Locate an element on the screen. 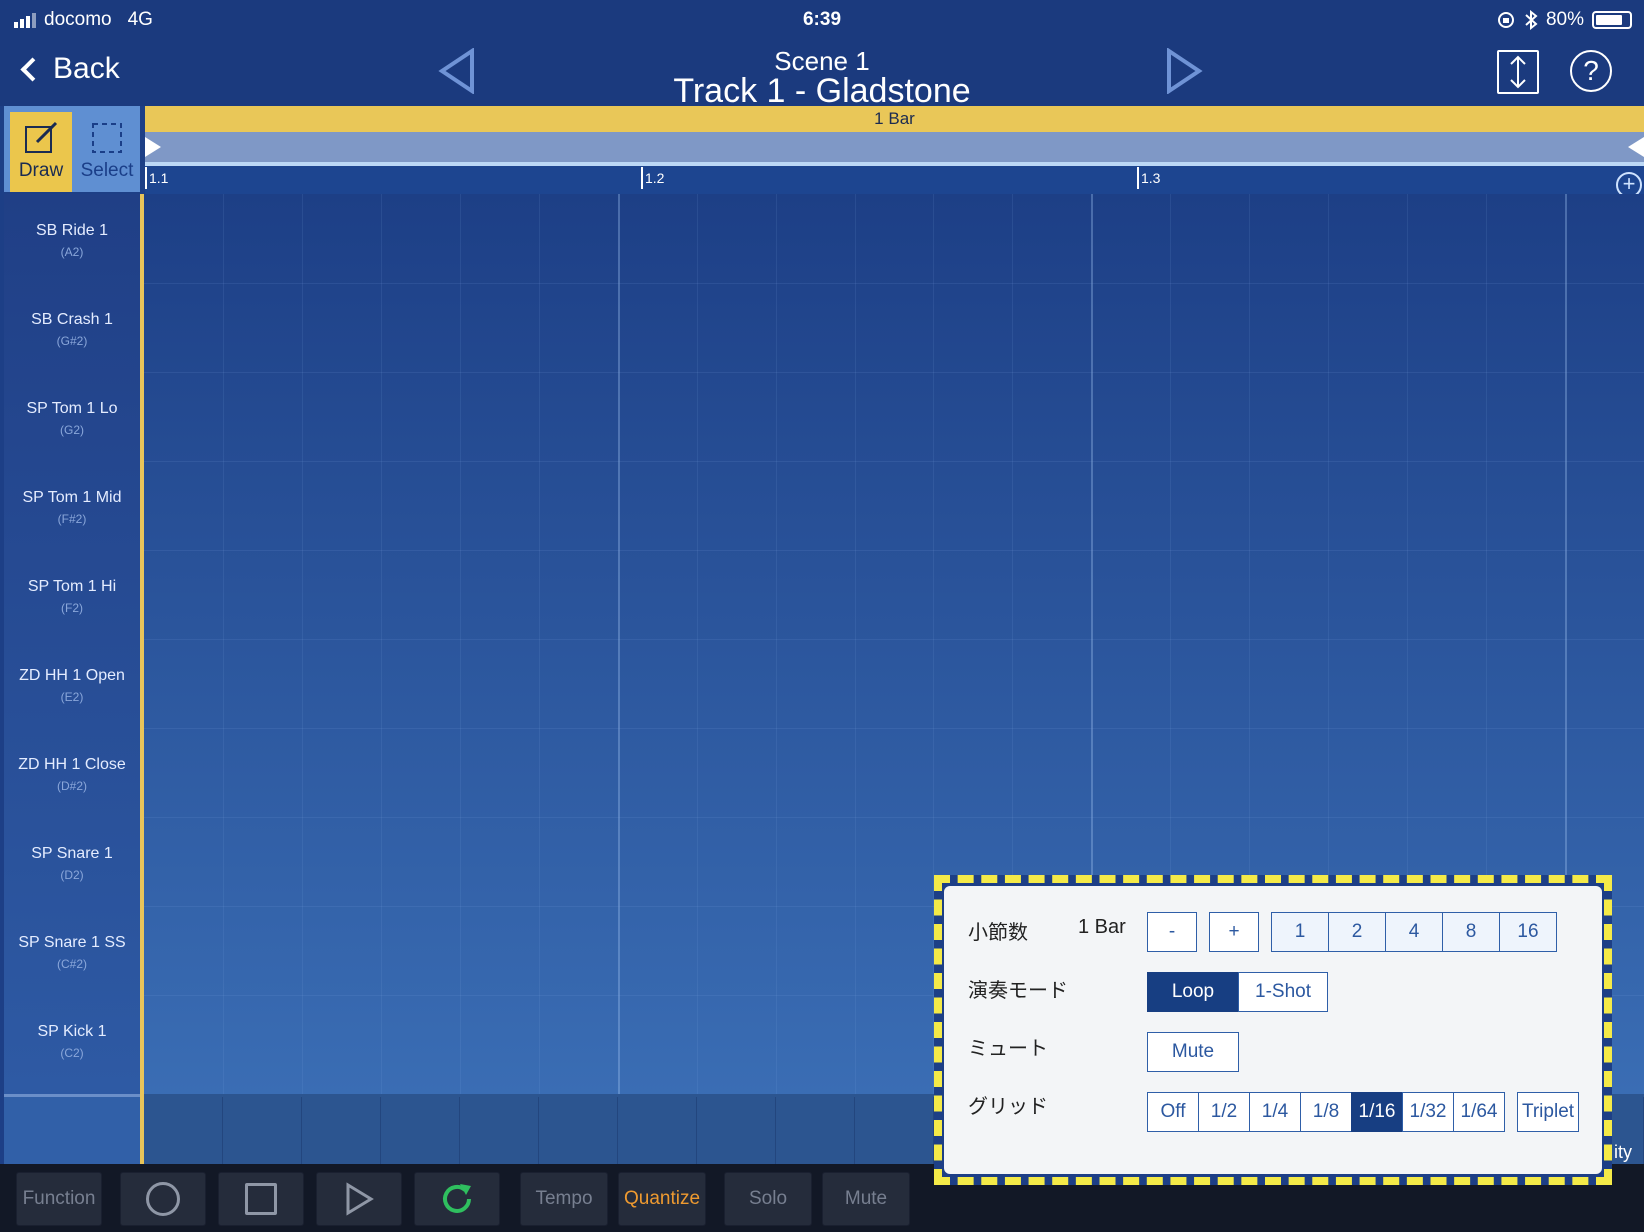 This screenshot has width=1644, height=1232. select-label: Select is located at coordinates (107, 170).